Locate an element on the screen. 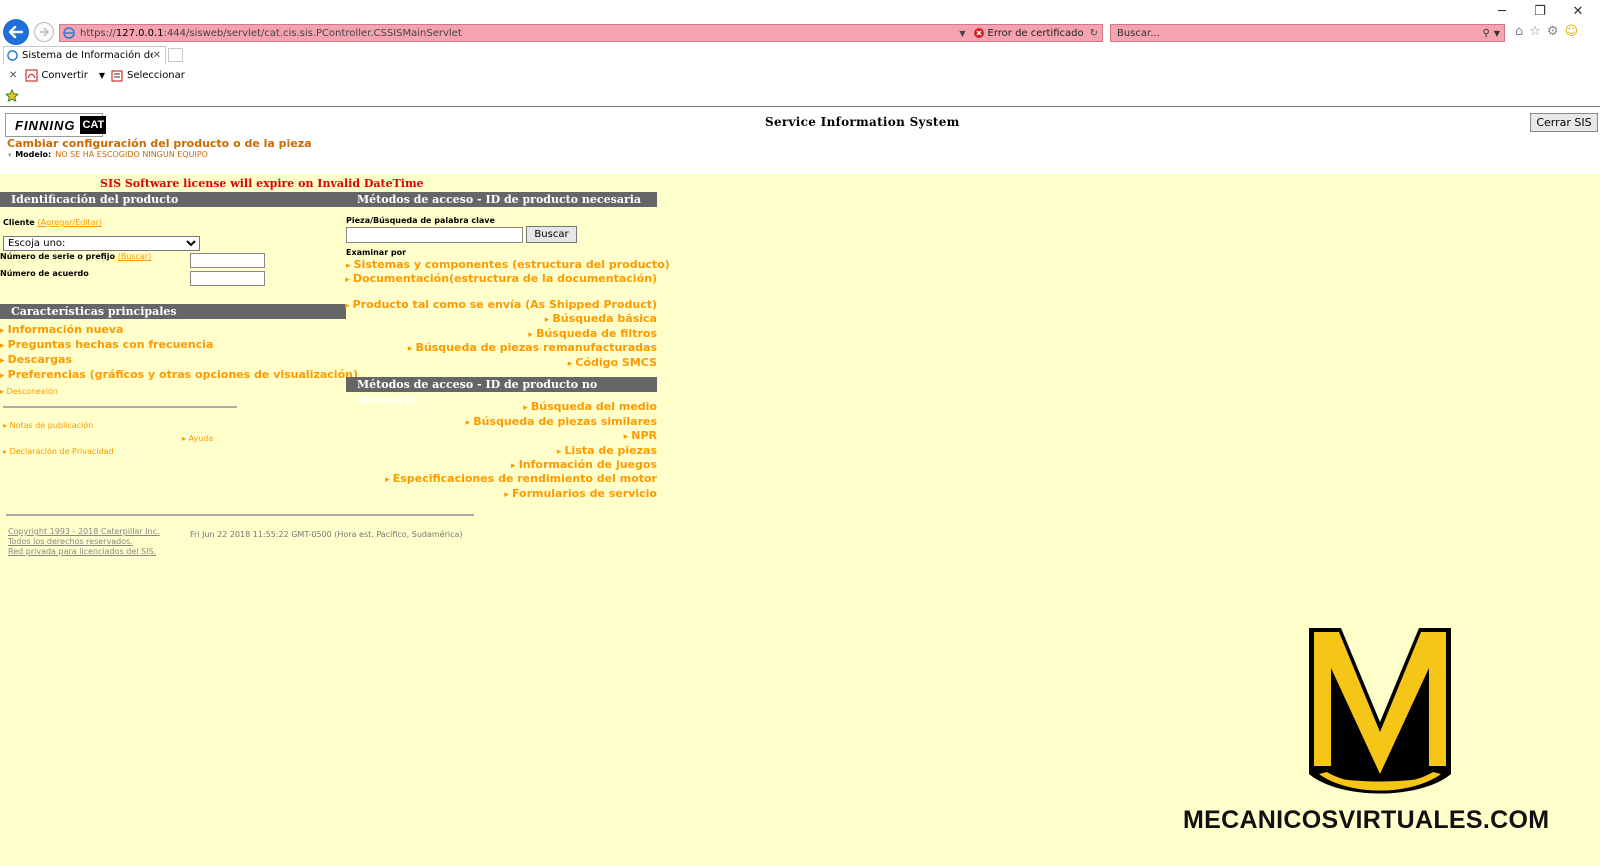 This screenshot has width=1600, height=866. back-button is located at coordinates (16, 32).